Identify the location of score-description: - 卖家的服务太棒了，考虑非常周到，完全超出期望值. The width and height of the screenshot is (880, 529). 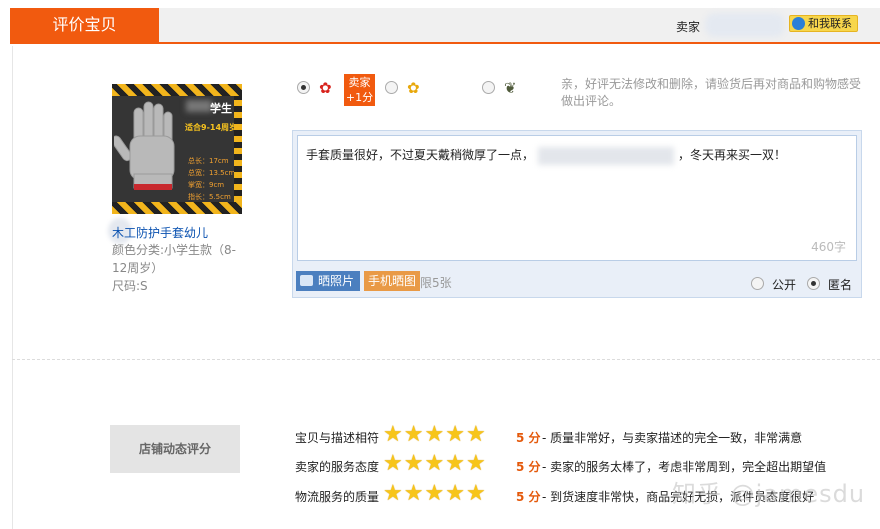
(684, 467).